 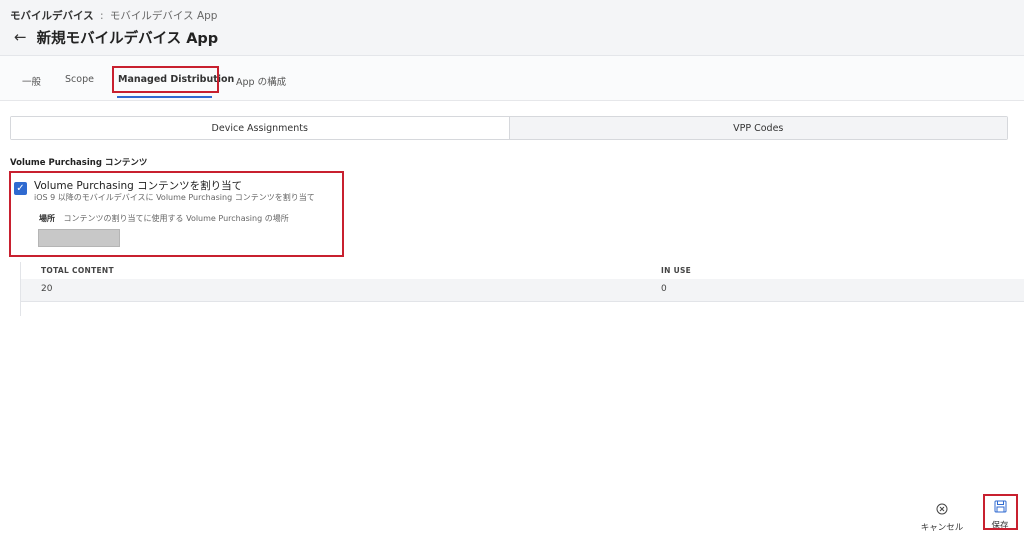 I want to click on breadcrumb-root: モバイルデバイス, so click(x=52, y=16).